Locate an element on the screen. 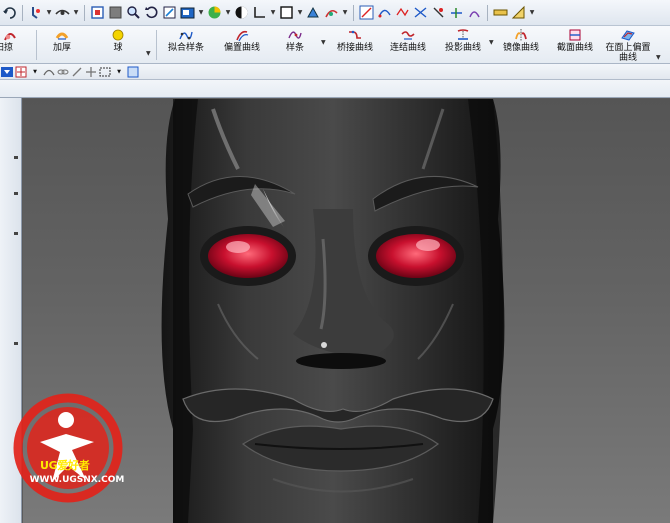 This screenshot has height=523, width=670. analysis-dropdown-arrow: ▼ is located at coordinates (532, 12).